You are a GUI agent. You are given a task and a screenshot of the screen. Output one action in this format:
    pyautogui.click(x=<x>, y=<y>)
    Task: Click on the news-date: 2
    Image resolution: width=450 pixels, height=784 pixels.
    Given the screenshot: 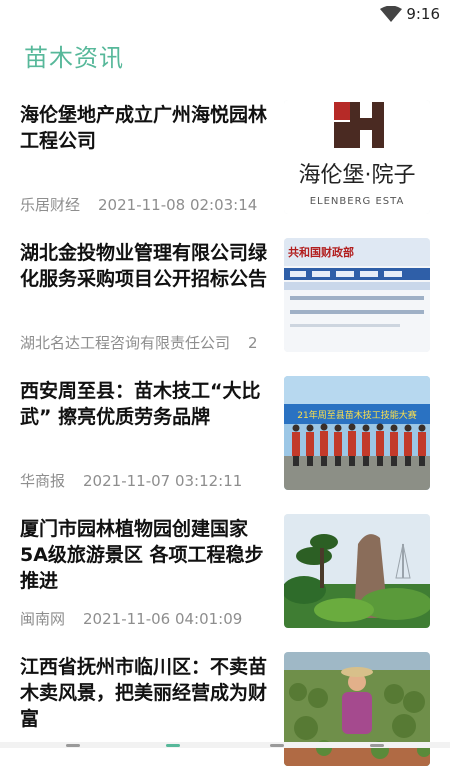 What is the action you would take?
    pyautogui.click(x=253, y=343)
    